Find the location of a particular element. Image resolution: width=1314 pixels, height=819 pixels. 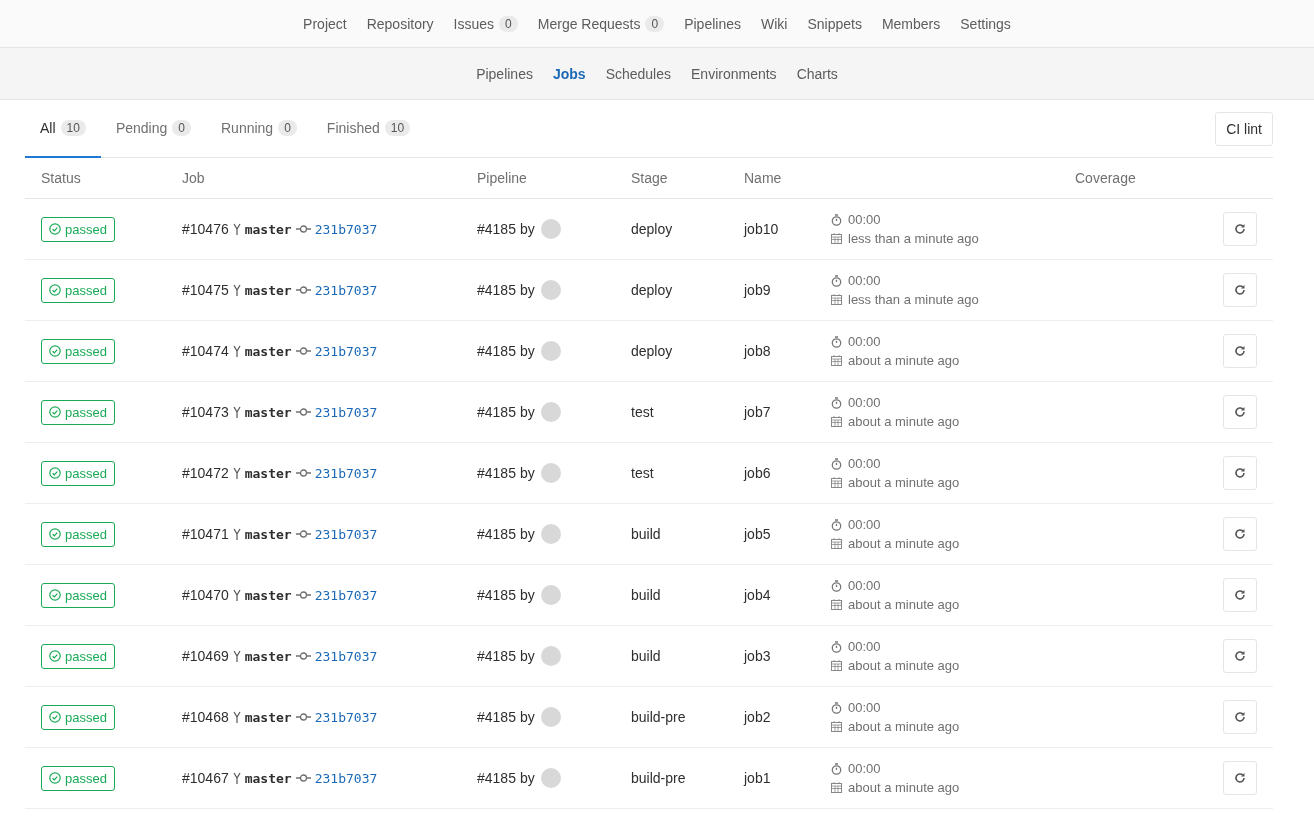

by-text: by is located at coordinates (527, 595).